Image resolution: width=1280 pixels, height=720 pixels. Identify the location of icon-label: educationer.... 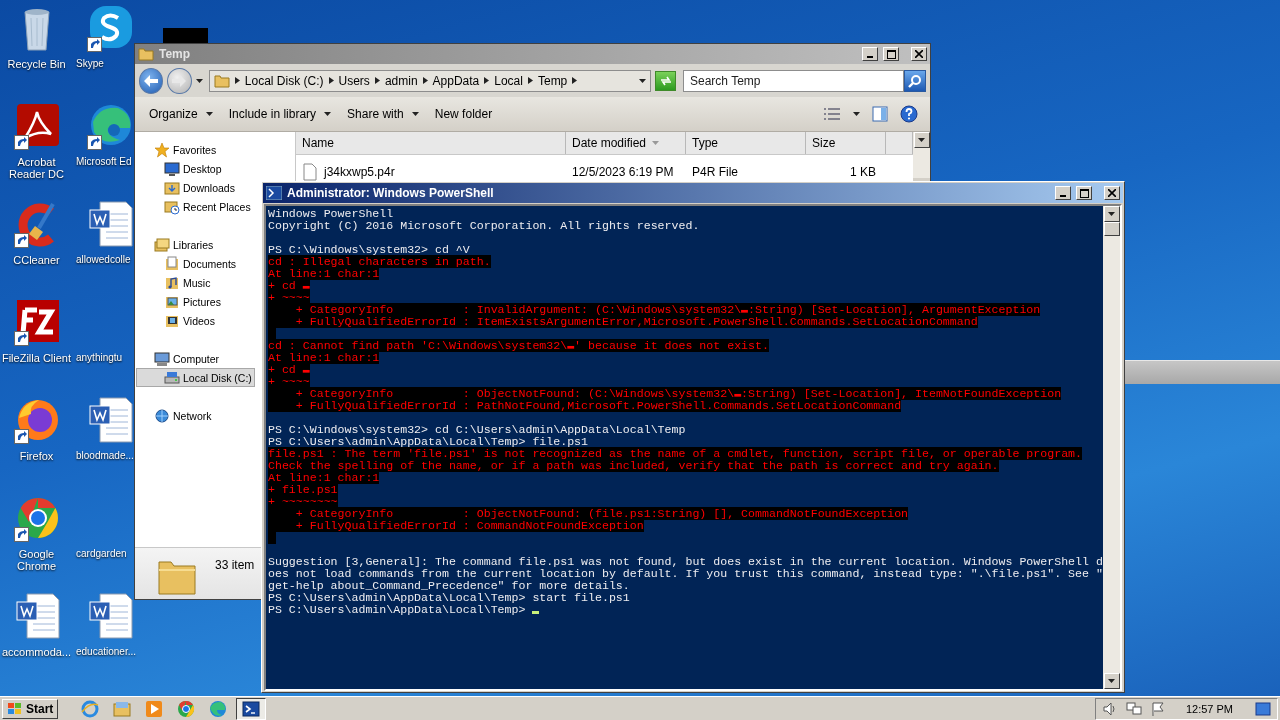
(106, 652).